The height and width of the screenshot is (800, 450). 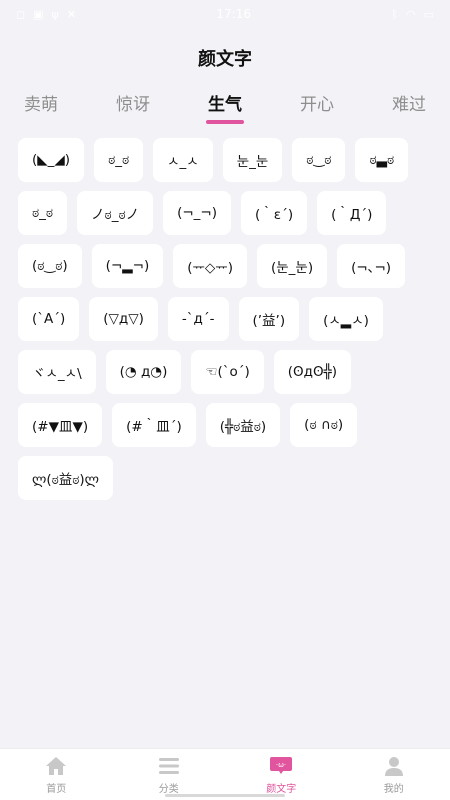 I want to click on emoticon-chip: (ಠ‿ಠ), so click(x=50, y=266).